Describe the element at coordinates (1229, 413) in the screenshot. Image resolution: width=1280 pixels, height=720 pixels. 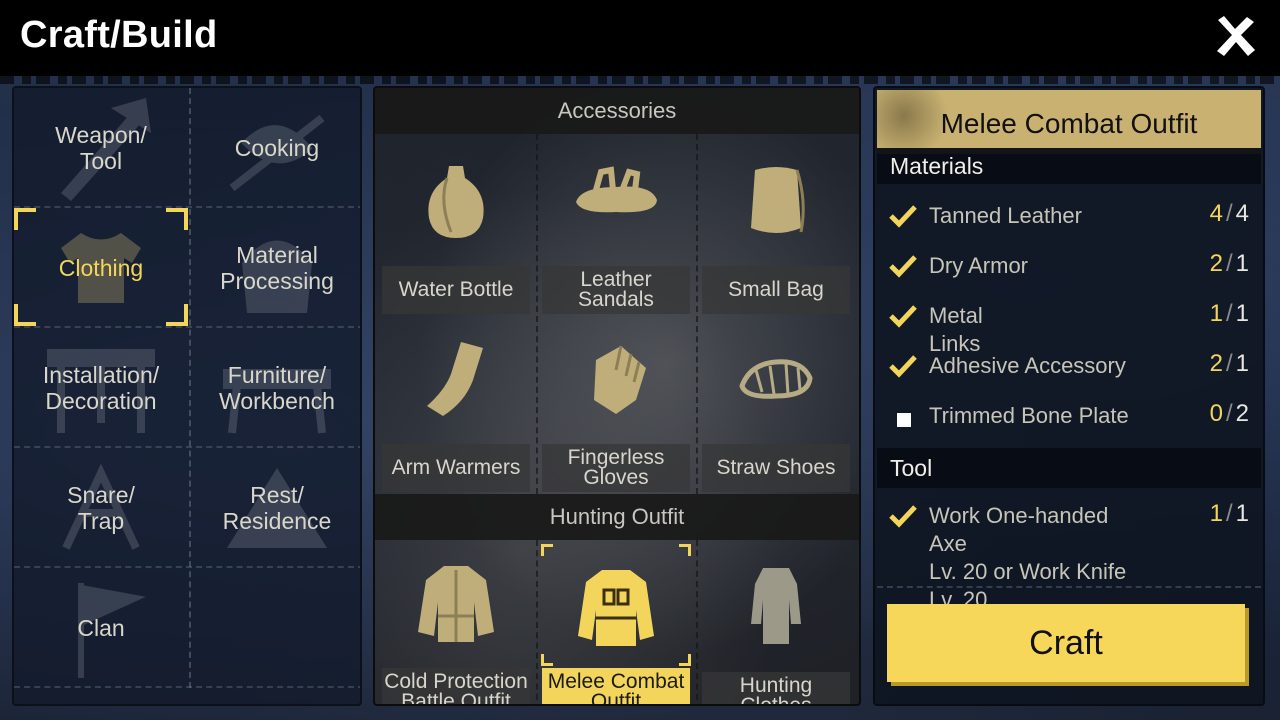
I see `material-count: 0/2` at that location.